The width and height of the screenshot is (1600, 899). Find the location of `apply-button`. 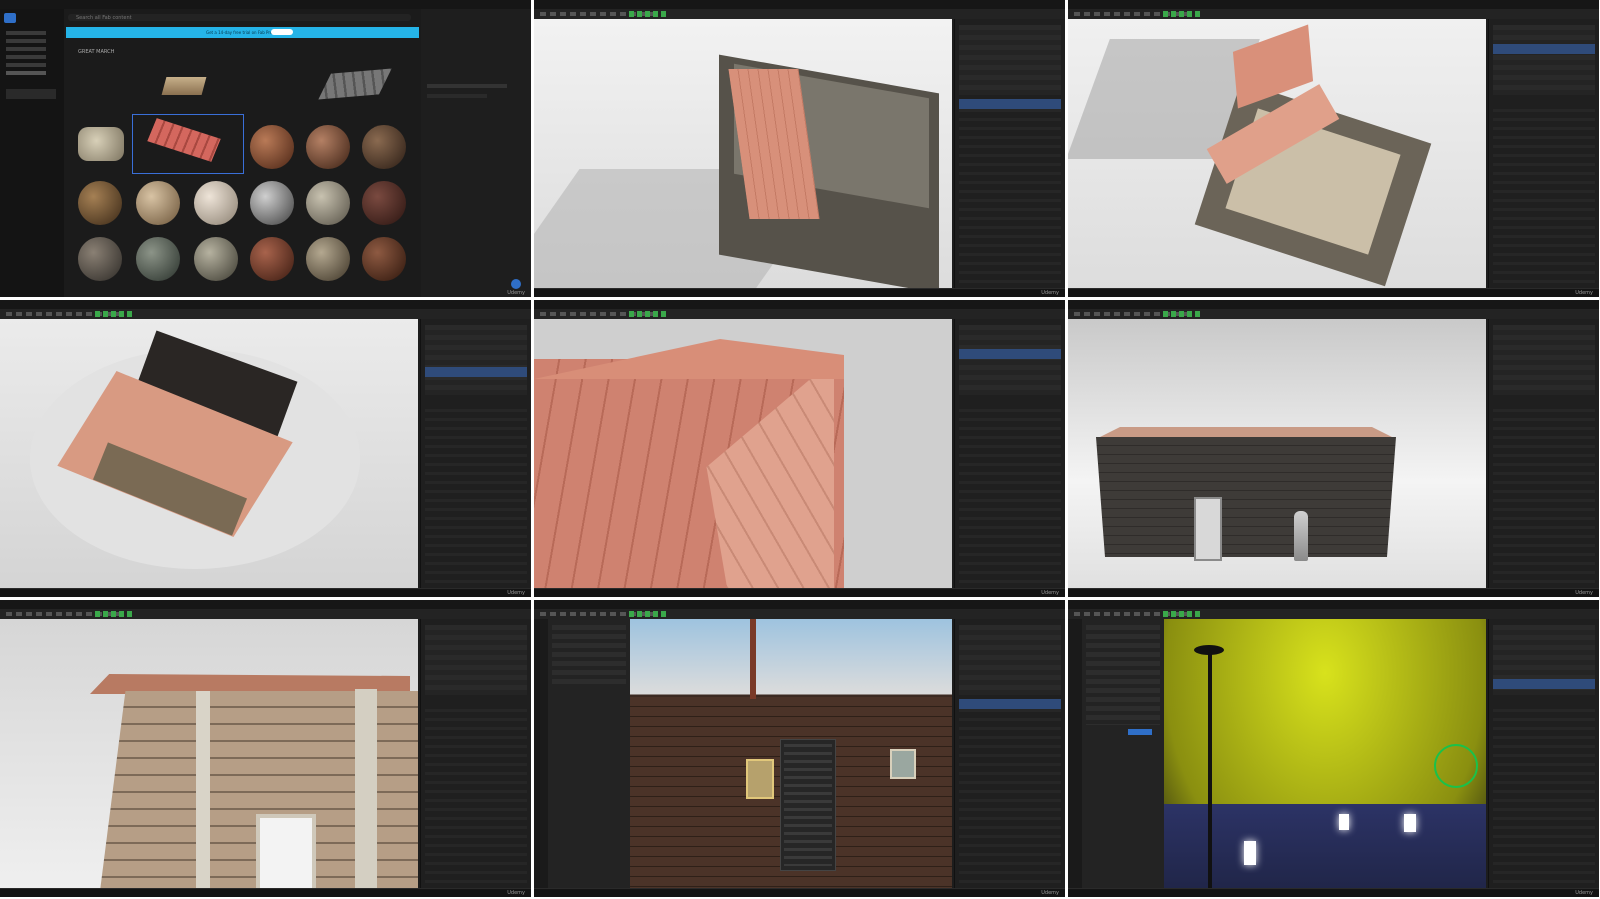

apply-button is located at coordinates (1140, 732).